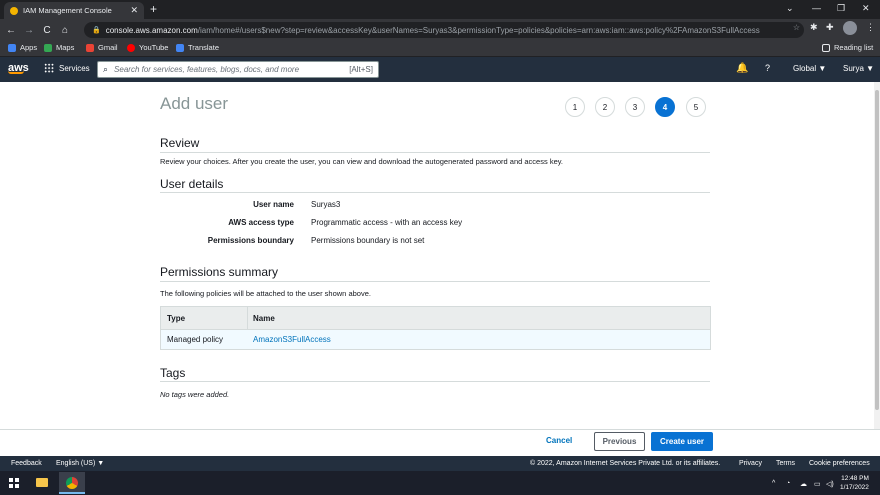 Image resolution: width=880 pixels, height=495 pixels. I want to click on translate-icon, so click(180, 47).